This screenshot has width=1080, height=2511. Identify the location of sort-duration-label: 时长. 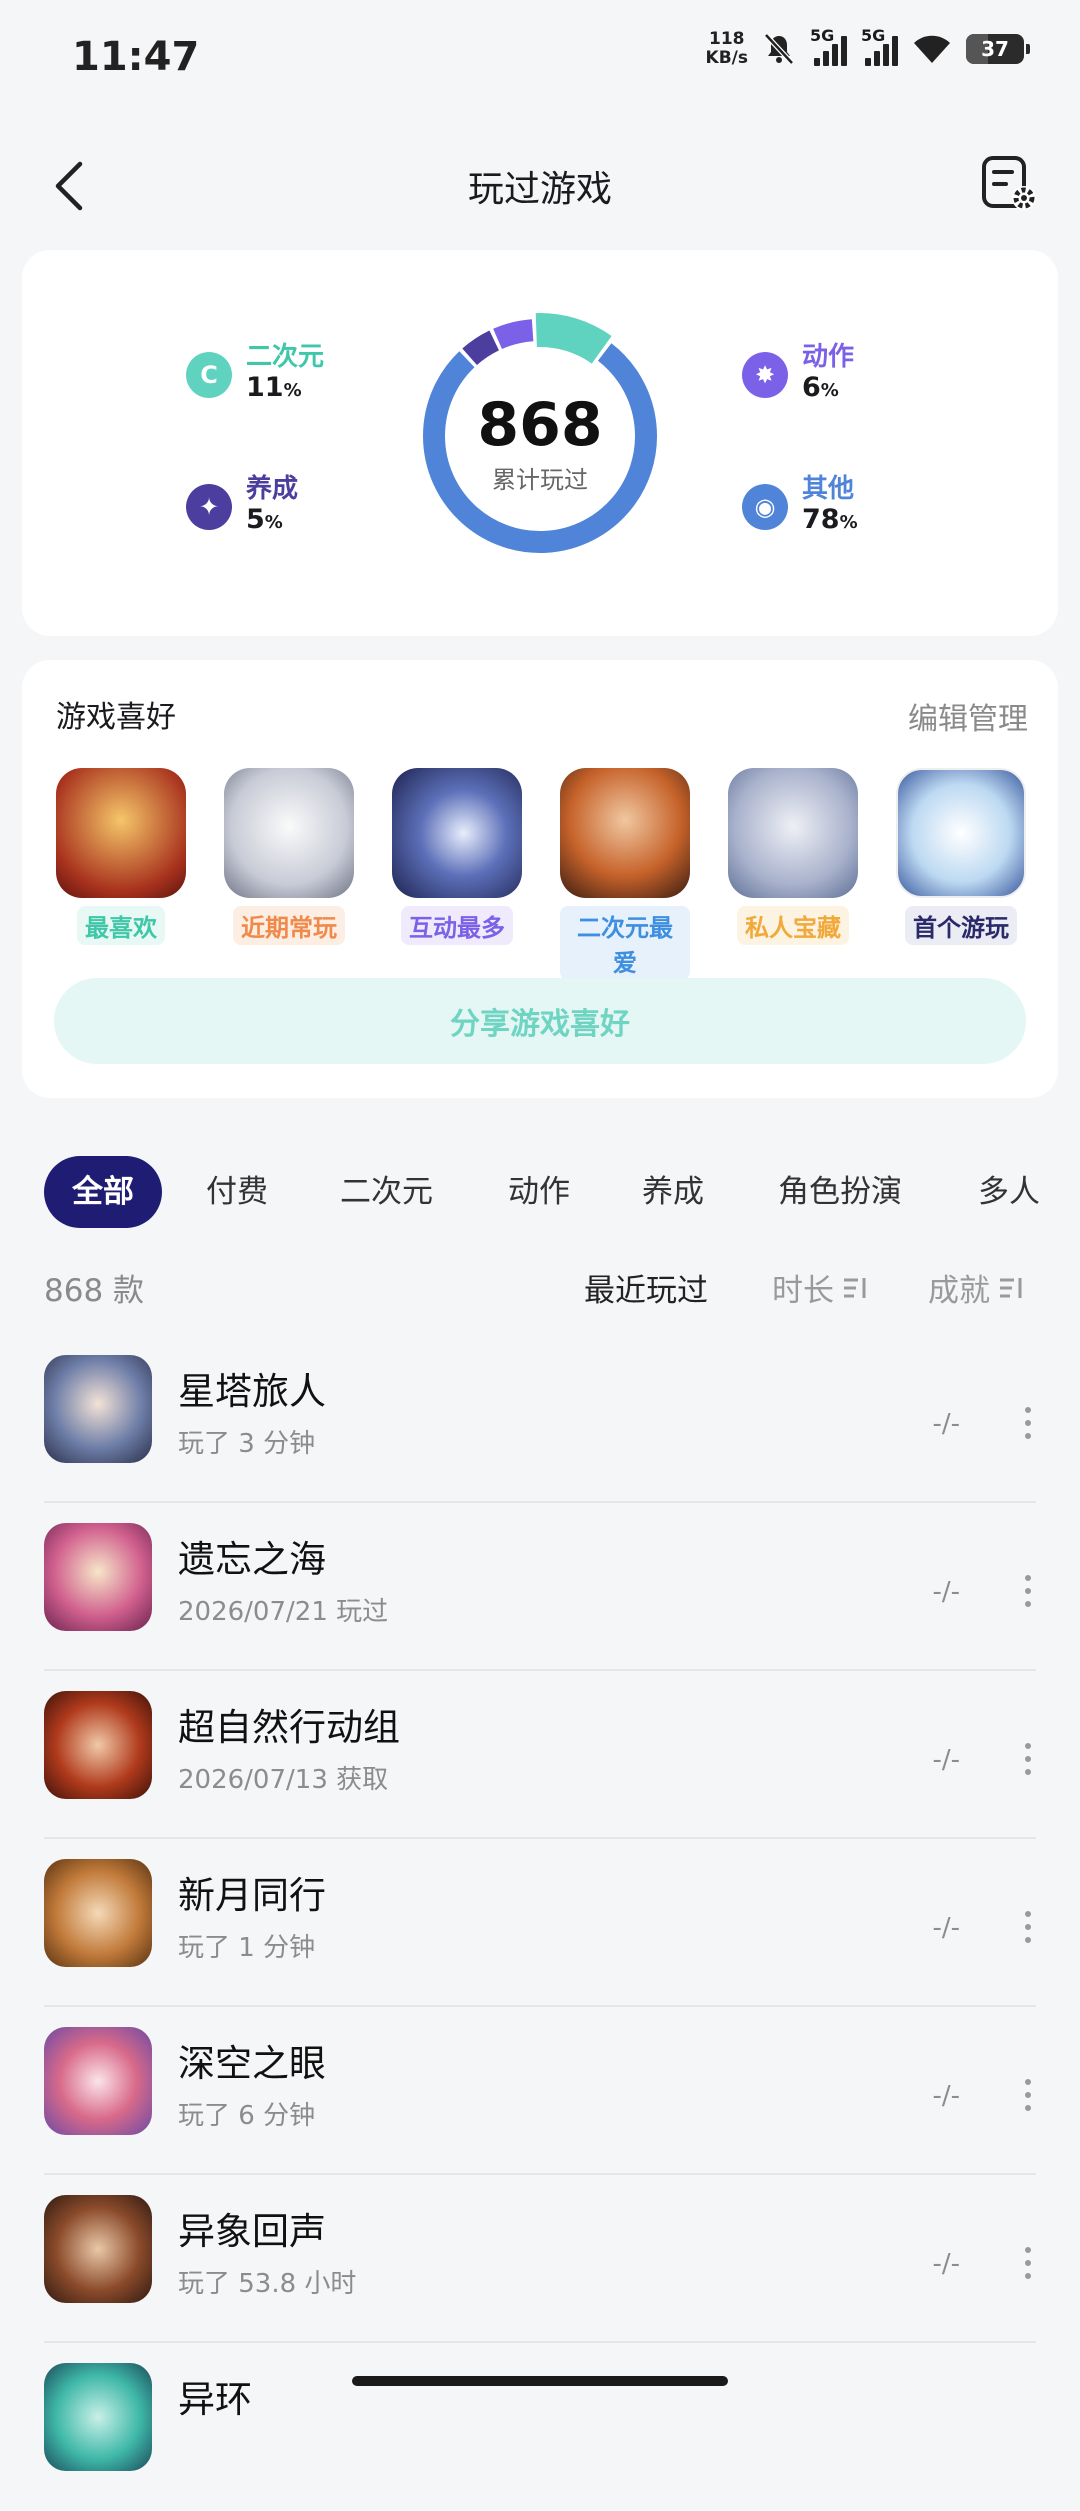
(803, 1291).